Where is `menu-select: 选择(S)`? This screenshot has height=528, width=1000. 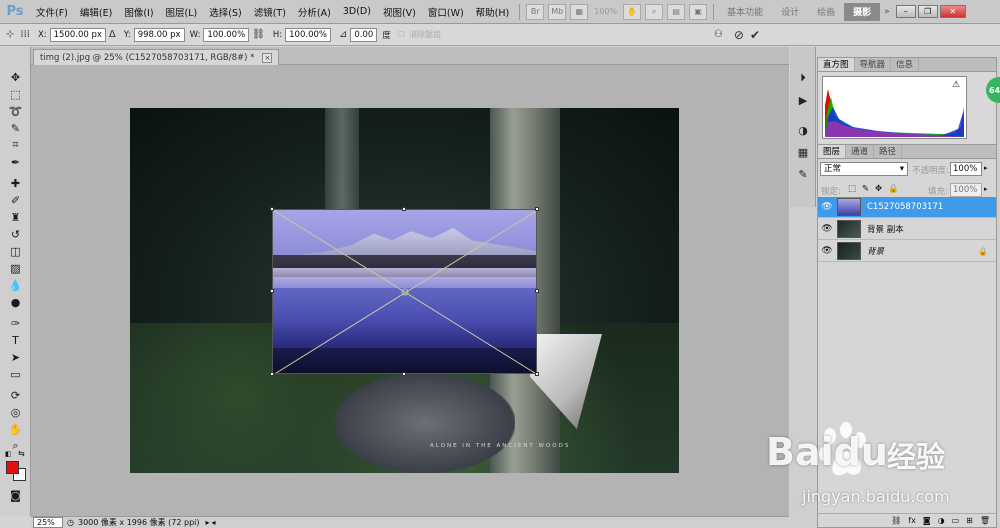
menu-select: 选择(S) is located at coordinates (225, 12).